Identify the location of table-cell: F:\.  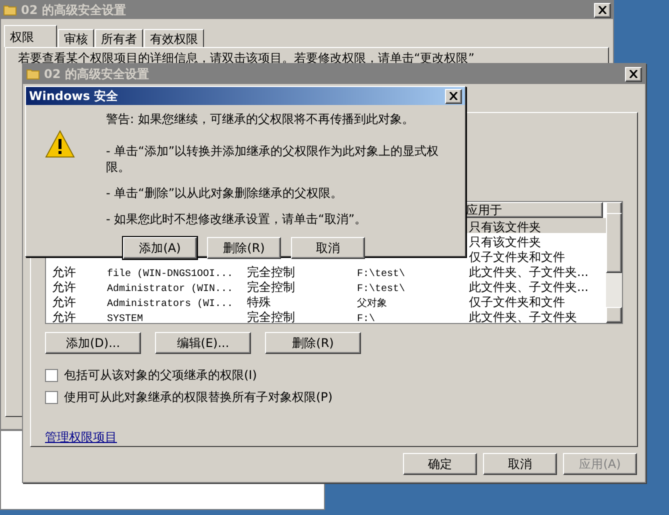
(366, 319).